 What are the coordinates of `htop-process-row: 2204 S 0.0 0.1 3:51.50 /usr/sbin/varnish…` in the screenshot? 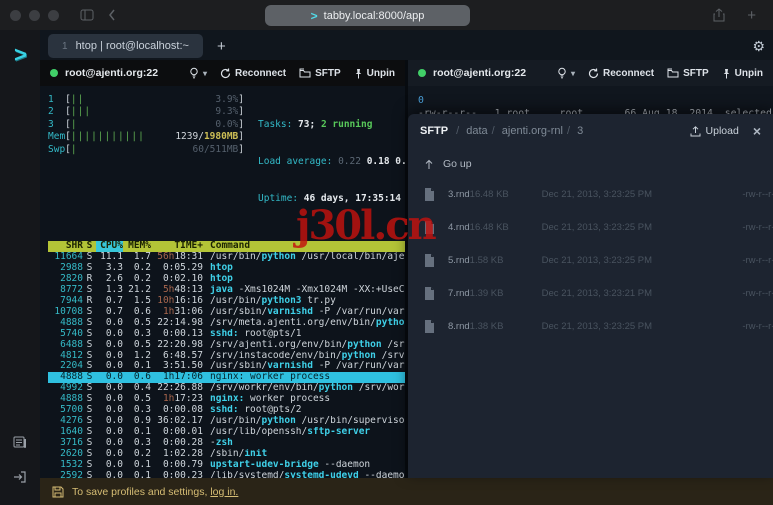 It's located at (226, 366).